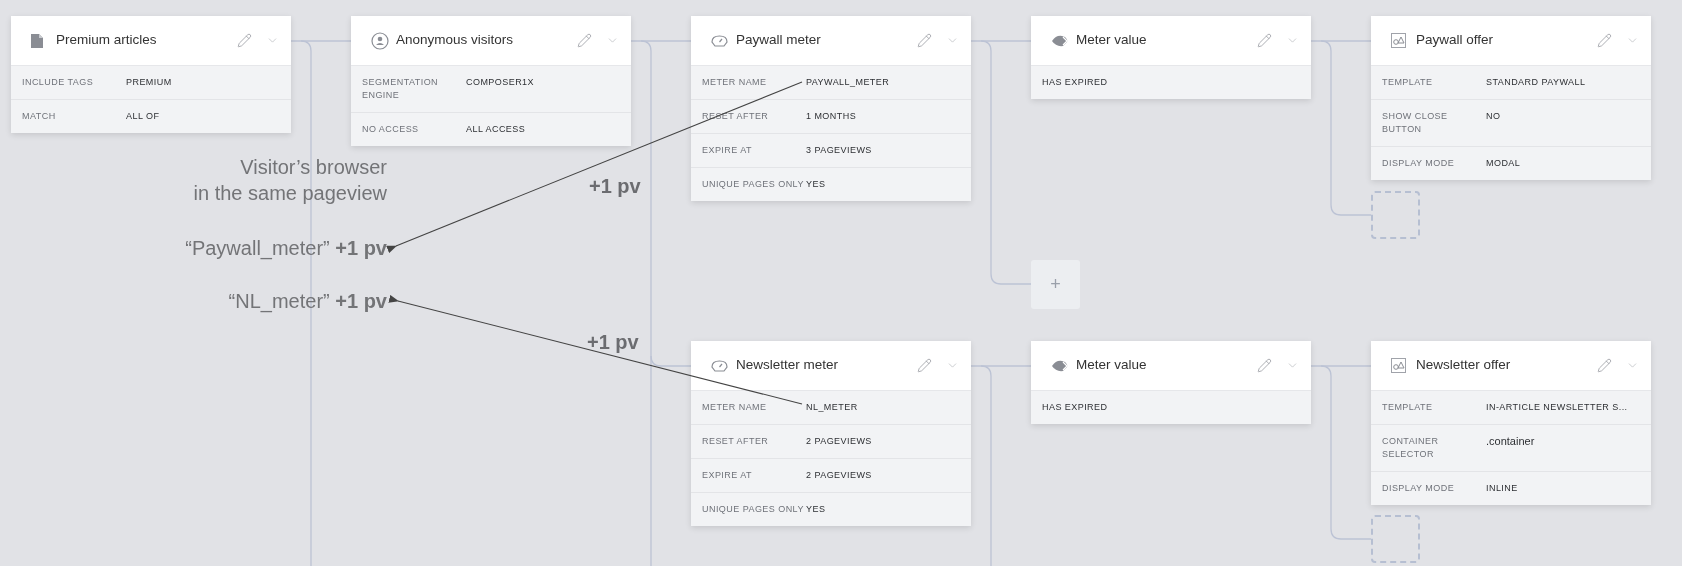 This screenshot has width=1682, height=566. I want to click on field-label: SHOW CLOSE BUTTON, so click(1415, 123).